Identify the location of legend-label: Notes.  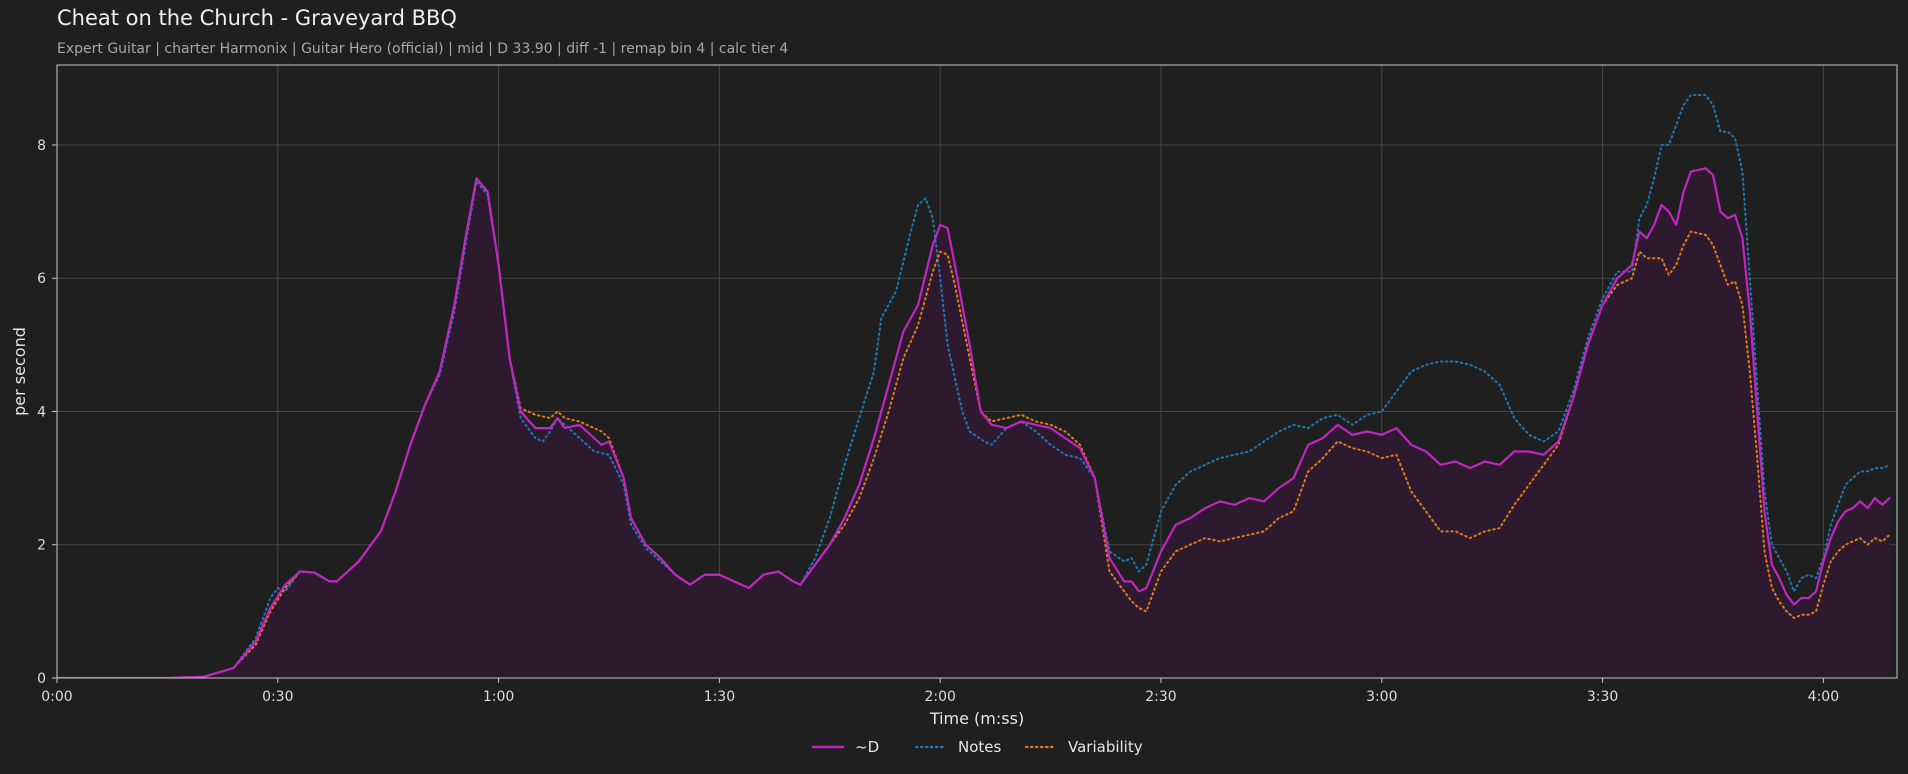
(980, 747).